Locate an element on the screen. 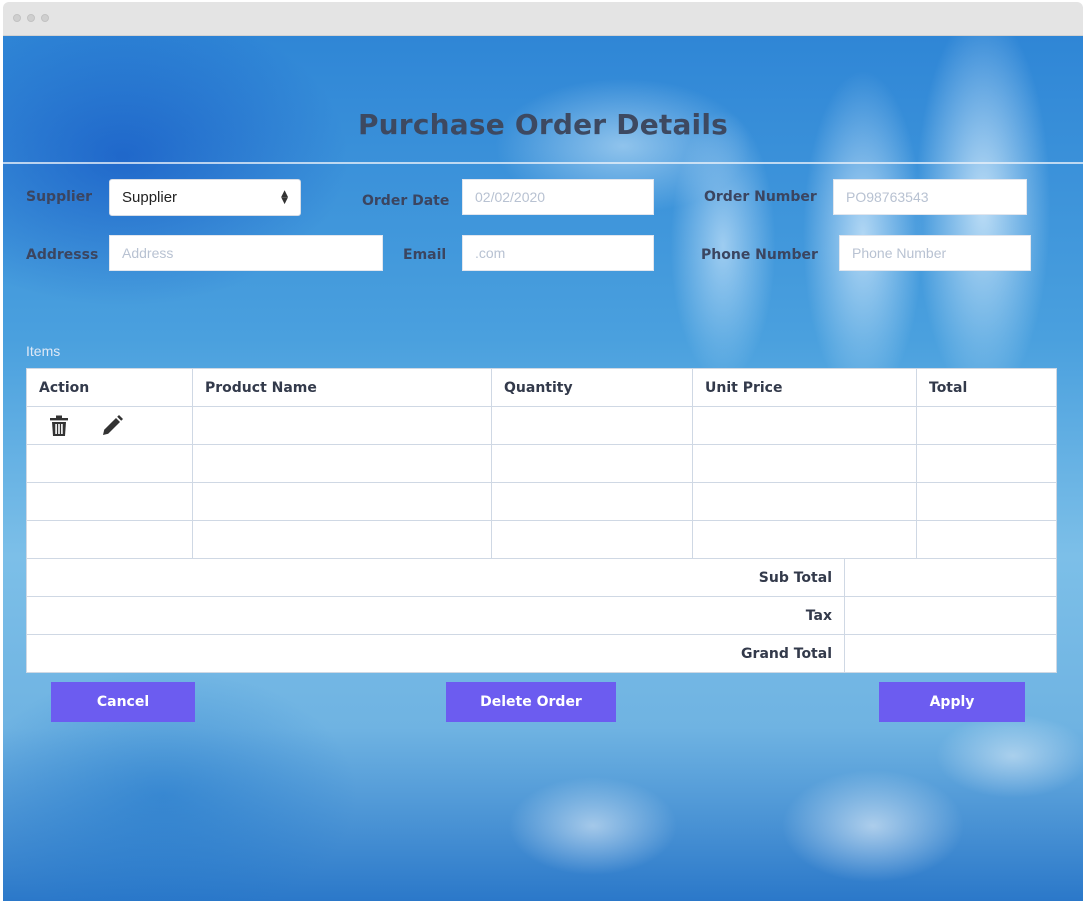 The image size is (1083, 903). trash-icon is located at coordinates (59, 426).